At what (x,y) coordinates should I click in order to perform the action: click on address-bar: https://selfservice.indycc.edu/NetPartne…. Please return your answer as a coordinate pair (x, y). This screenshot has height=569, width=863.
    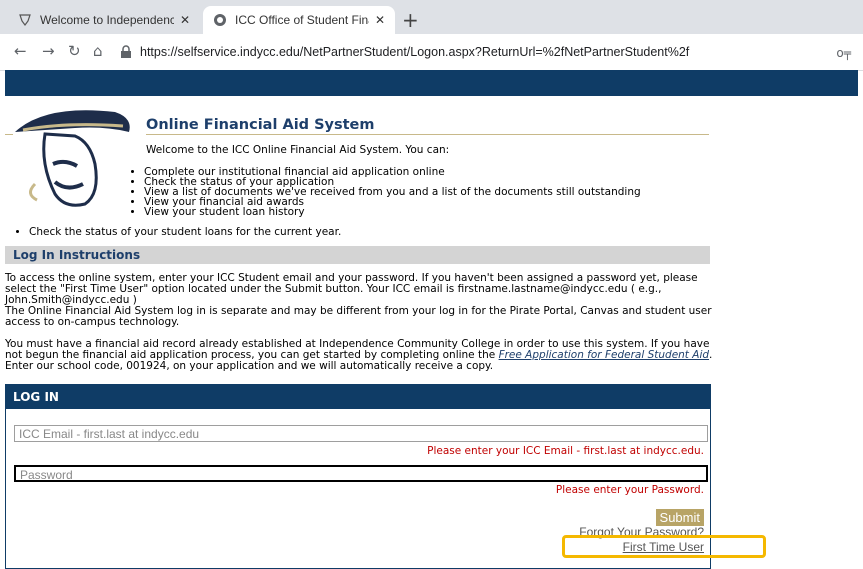
    Looking at the image, I should click on (485, 52).